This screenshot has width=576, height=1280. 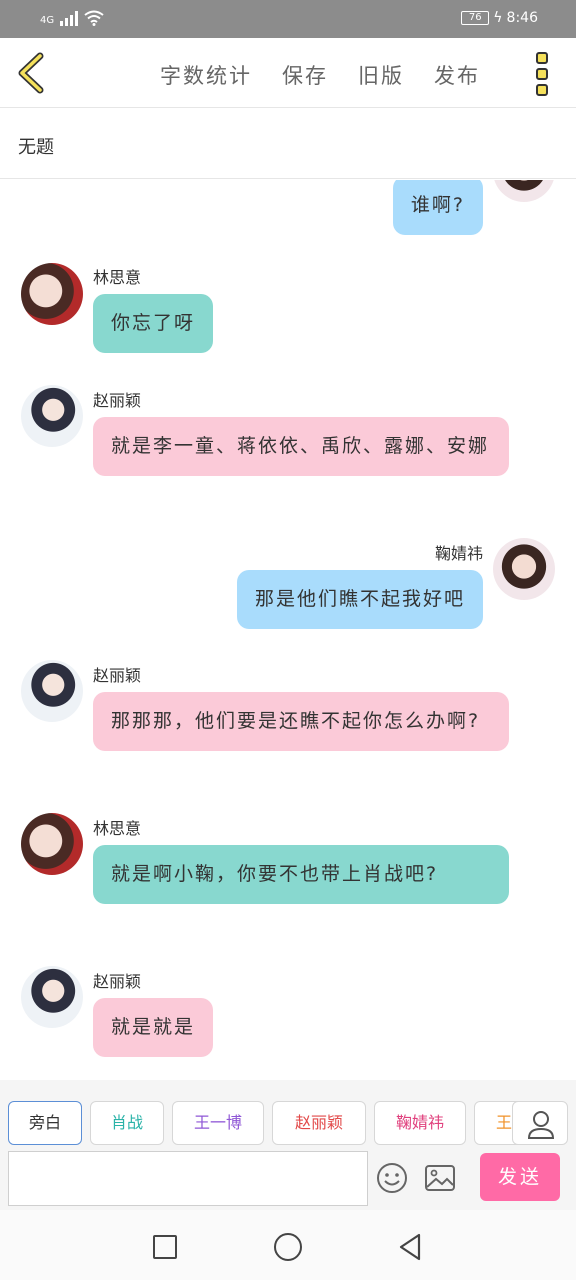 I want to click on send-button: 发送, so click(x=520, y=1177).